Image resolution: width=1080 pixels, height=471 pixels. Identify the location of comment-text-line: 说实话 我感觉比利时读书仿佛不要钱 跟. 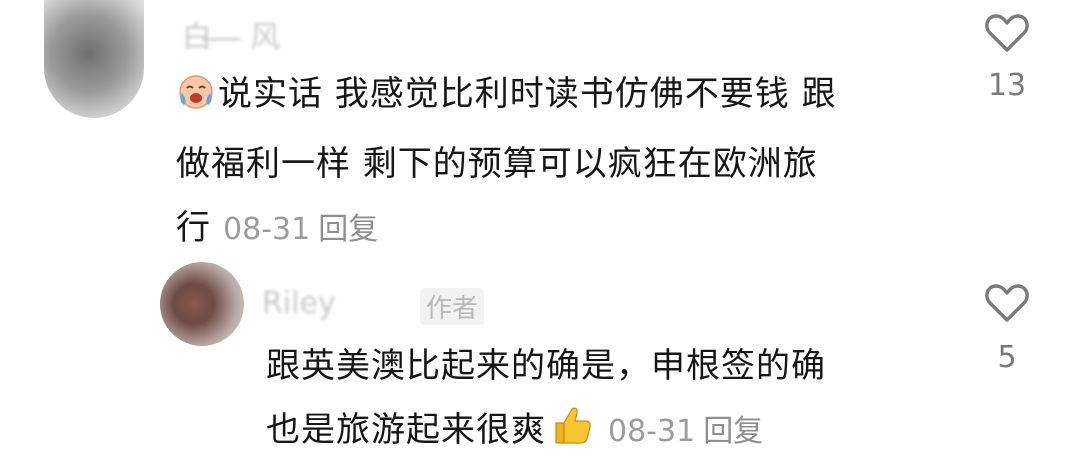
(527, 94).